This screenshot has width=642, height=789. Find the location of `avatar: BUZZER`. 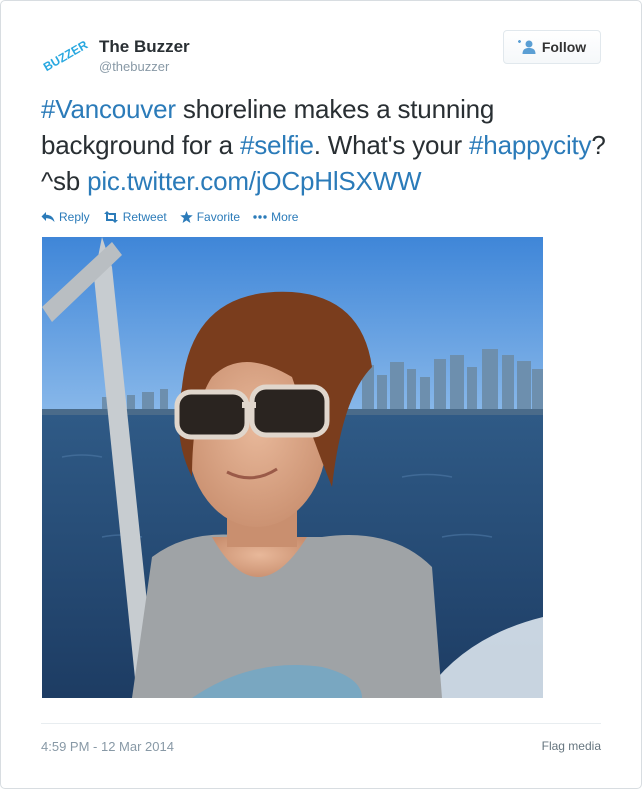

avatar: BUZZER is located at coordinates (65, 55).